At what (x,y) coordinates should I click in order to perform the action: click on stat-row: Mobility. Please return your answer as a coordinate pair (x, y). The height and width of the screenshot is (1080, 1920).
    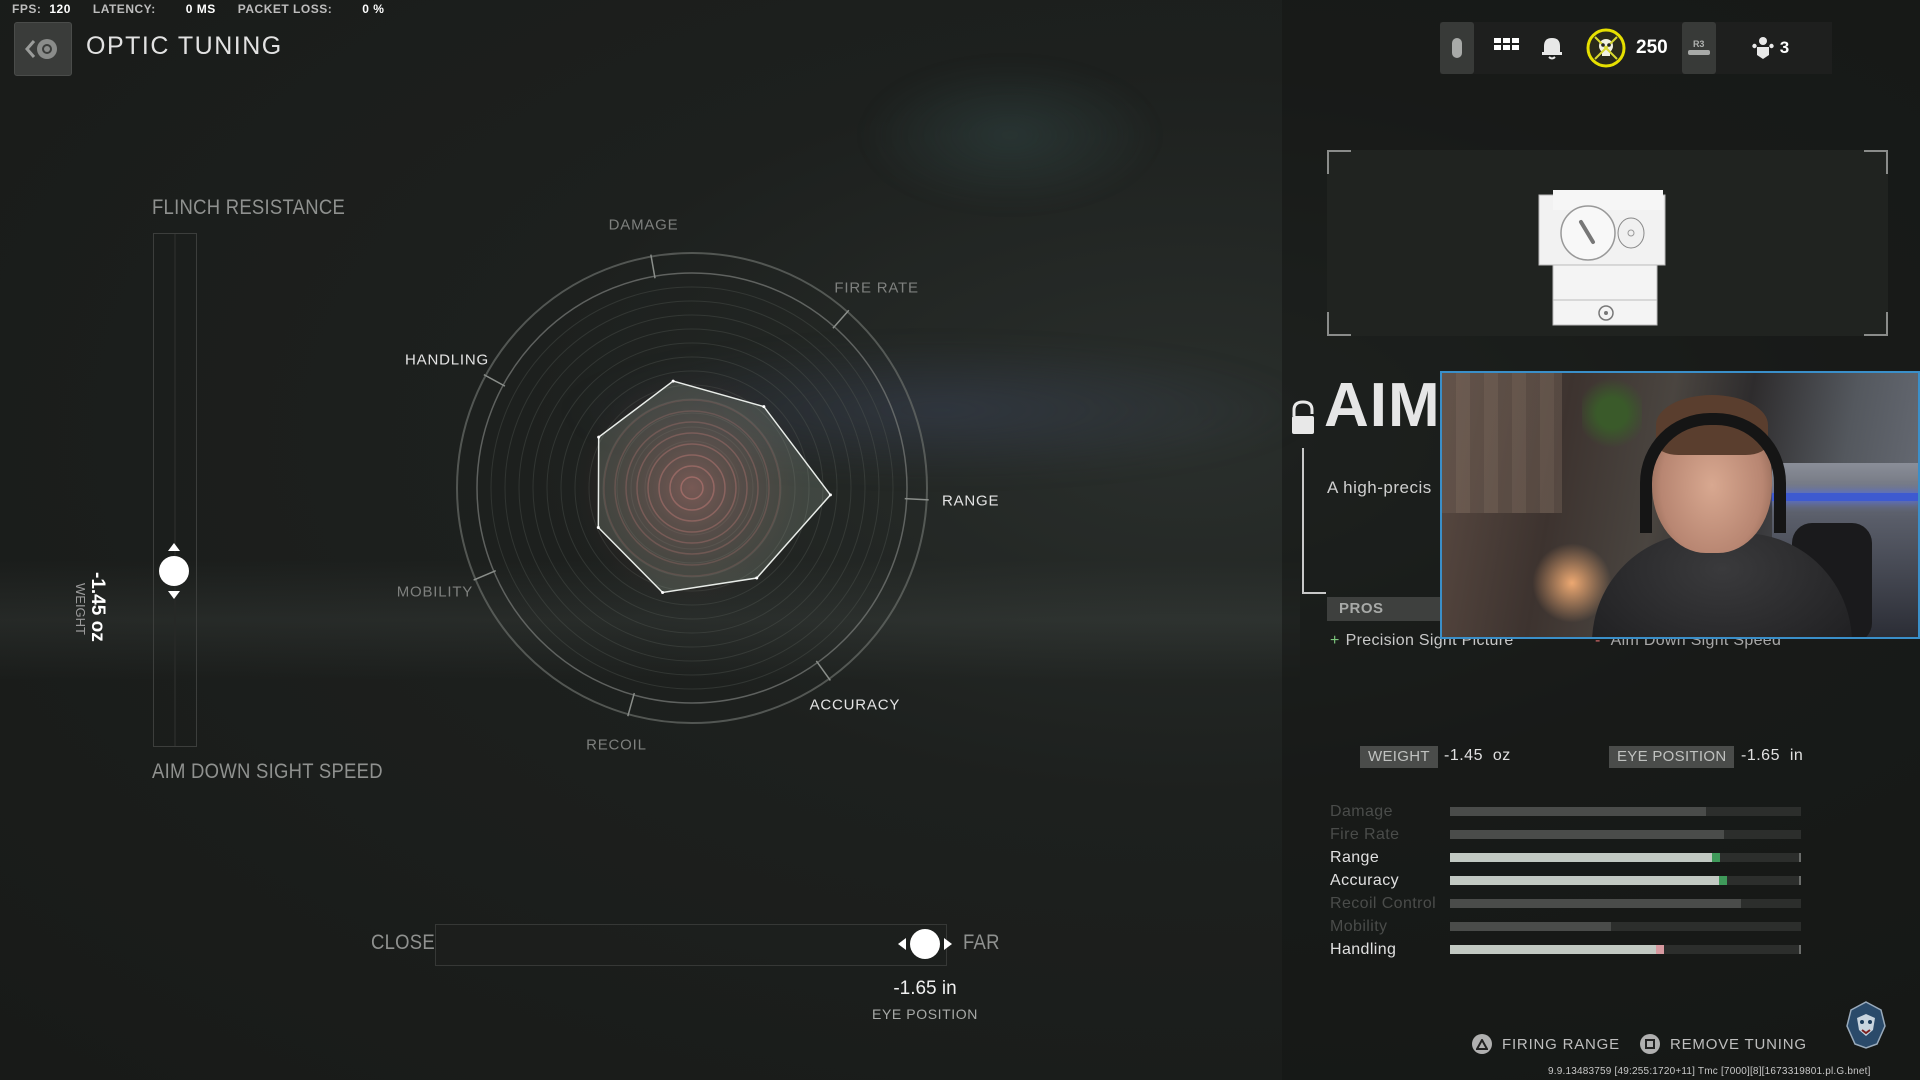
    Looking at the image, I should click on (1566, 926).